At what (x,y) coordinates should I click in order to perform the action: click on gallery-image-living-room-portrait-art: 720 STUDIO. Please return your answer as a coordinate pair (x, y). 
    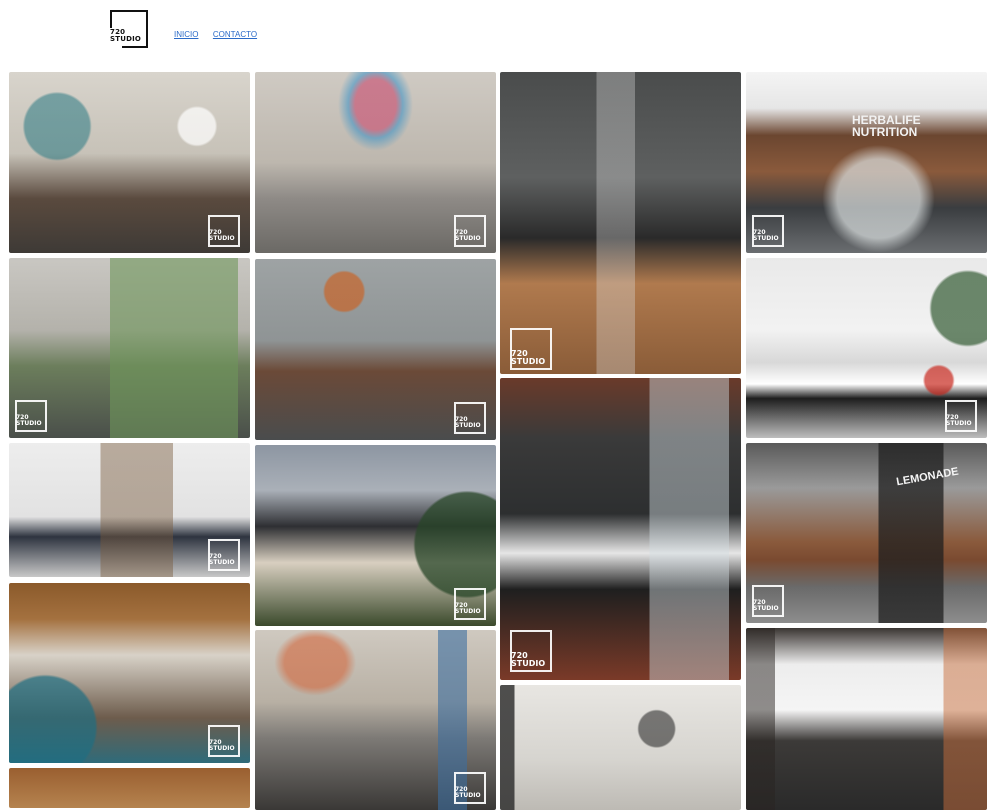
    Looking at the image, I should click on (375, 162).